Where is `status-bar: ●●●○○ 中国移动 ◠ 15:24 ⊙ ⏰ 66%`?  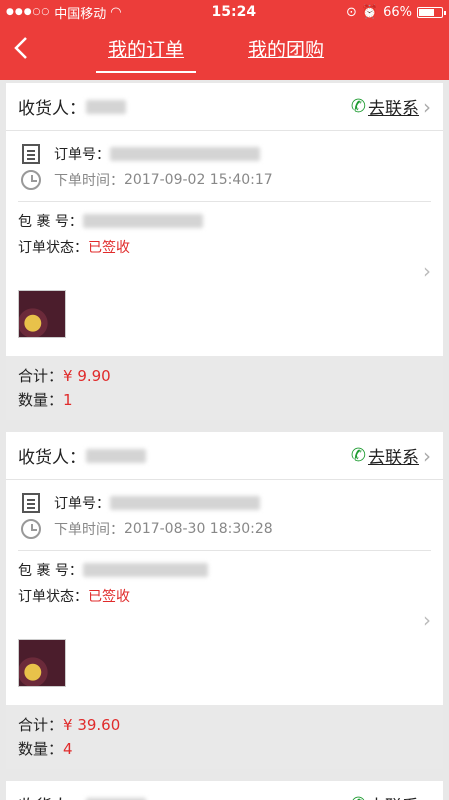 status-bar: ●●●○○ 中国移动 ◠ 15:24 ⊙ ⏰ 66% is located at coordinates (224, 12).